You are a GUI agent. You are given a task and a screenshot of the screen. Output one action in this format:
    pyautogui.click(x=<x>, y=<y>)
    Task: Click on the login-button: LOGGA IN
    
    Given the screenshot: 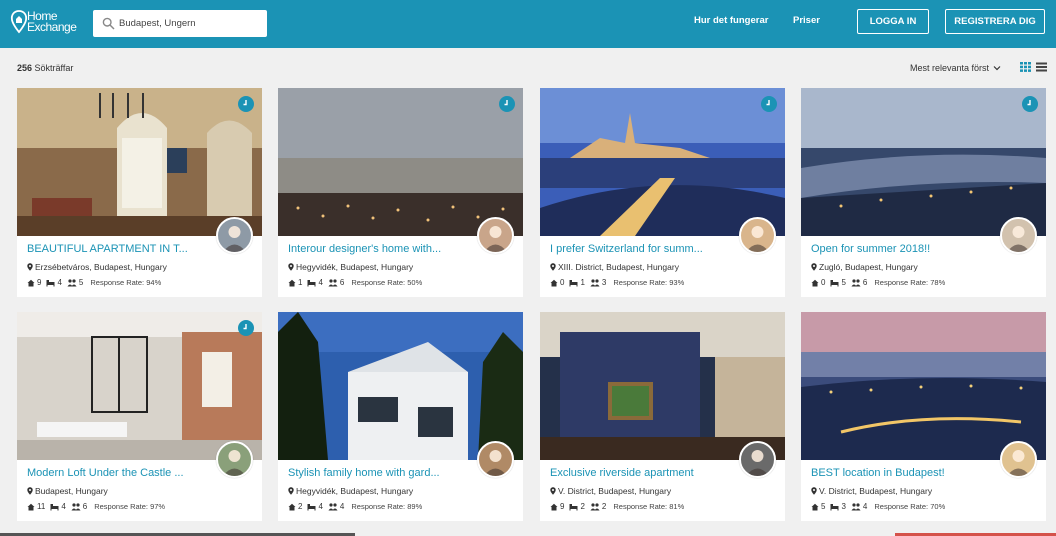 What is the action you would take?
    pyautogui.click(x=893, y=21)
    